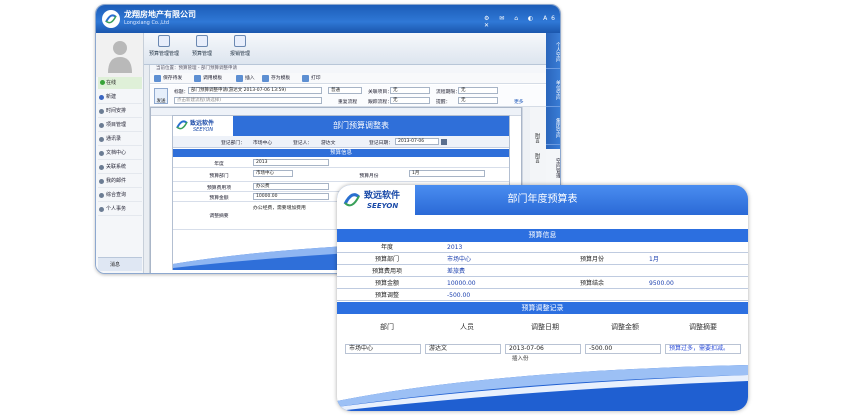 Image resolution: width=842 pixels, height=415 pixels. What do you see at coordinates (115, 265) in the screenshot?
I see `messages-label: 消息` at bounding box center [115, 265].